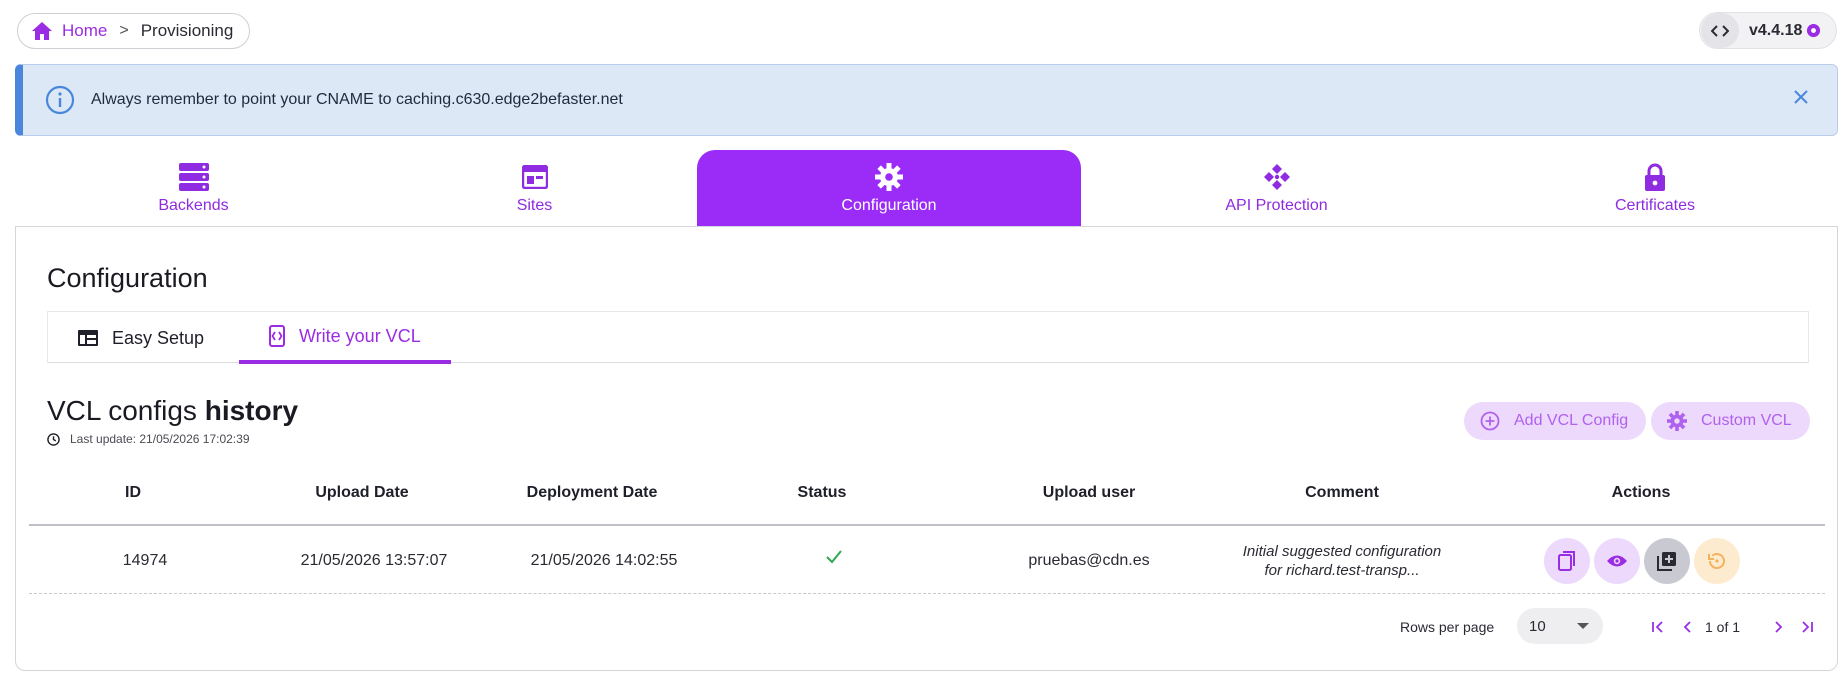 The width and height of the screenshot is (1848, 684). What do you see at coordinates (834, 557) in the screenshot?
I see `status-deployed-icon` at bounding box center [834, 557].